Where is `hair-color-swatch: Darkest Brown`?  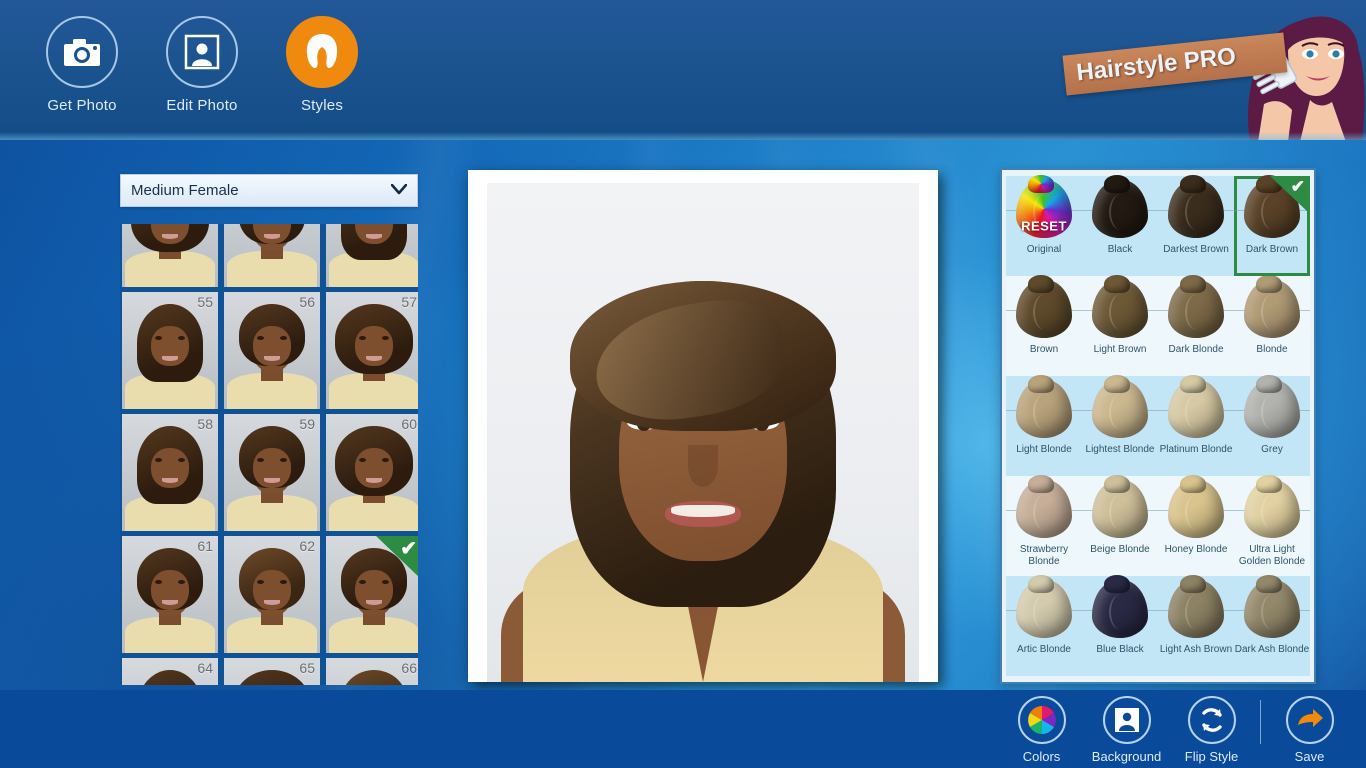 hair-color-swatch: Darkest Brown is located at coordinates (1196, 225).